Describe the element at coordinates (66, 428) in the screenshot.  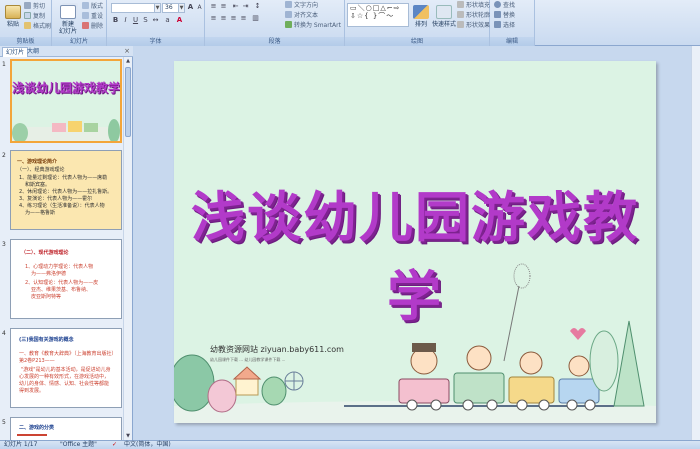
I see `thumbnail-slide-5: 二、游戏的分类` at that location.